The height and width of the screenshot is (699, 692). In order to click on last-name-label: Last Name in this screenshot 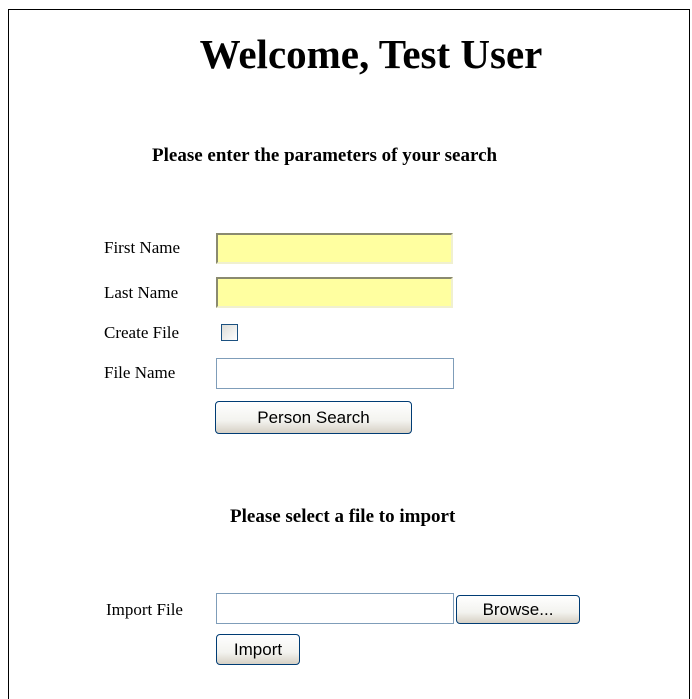, I will do `click(141, 292)`.